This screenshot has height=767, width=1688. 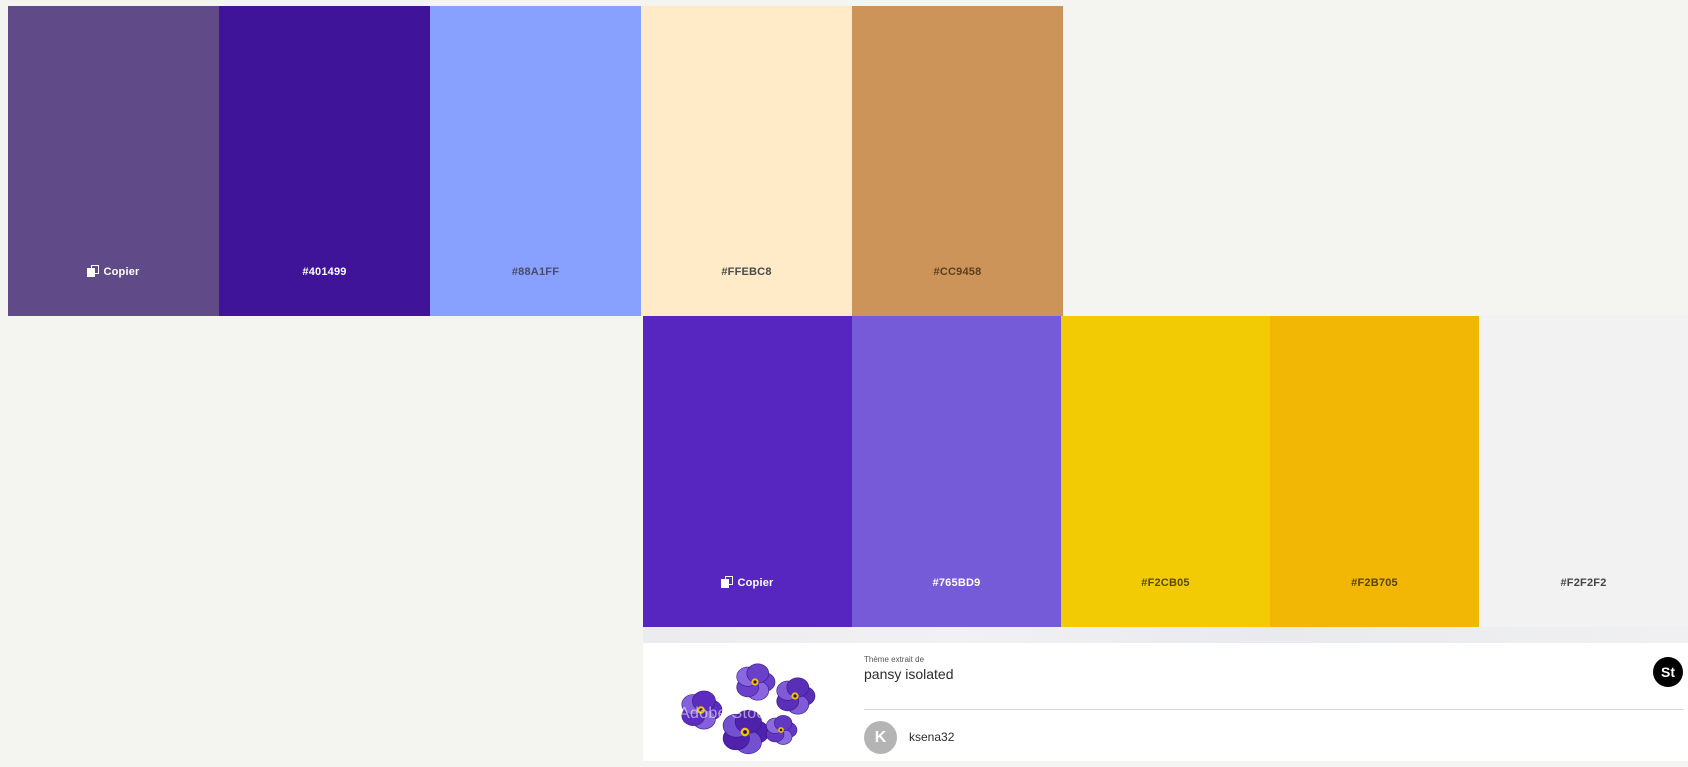 I want to click on swatch-label-text: #F2CB05, so click(x=1165, y=583).